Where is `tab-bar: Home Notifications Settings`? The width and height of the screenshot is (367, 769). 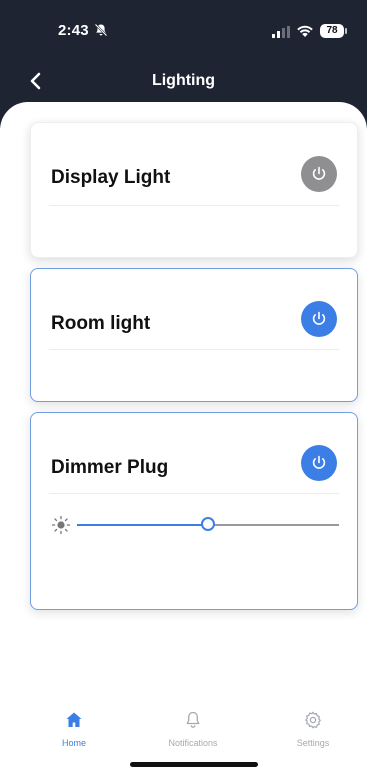 tab-bar: Home Notifications Settings is located at coordinates (183, 735).